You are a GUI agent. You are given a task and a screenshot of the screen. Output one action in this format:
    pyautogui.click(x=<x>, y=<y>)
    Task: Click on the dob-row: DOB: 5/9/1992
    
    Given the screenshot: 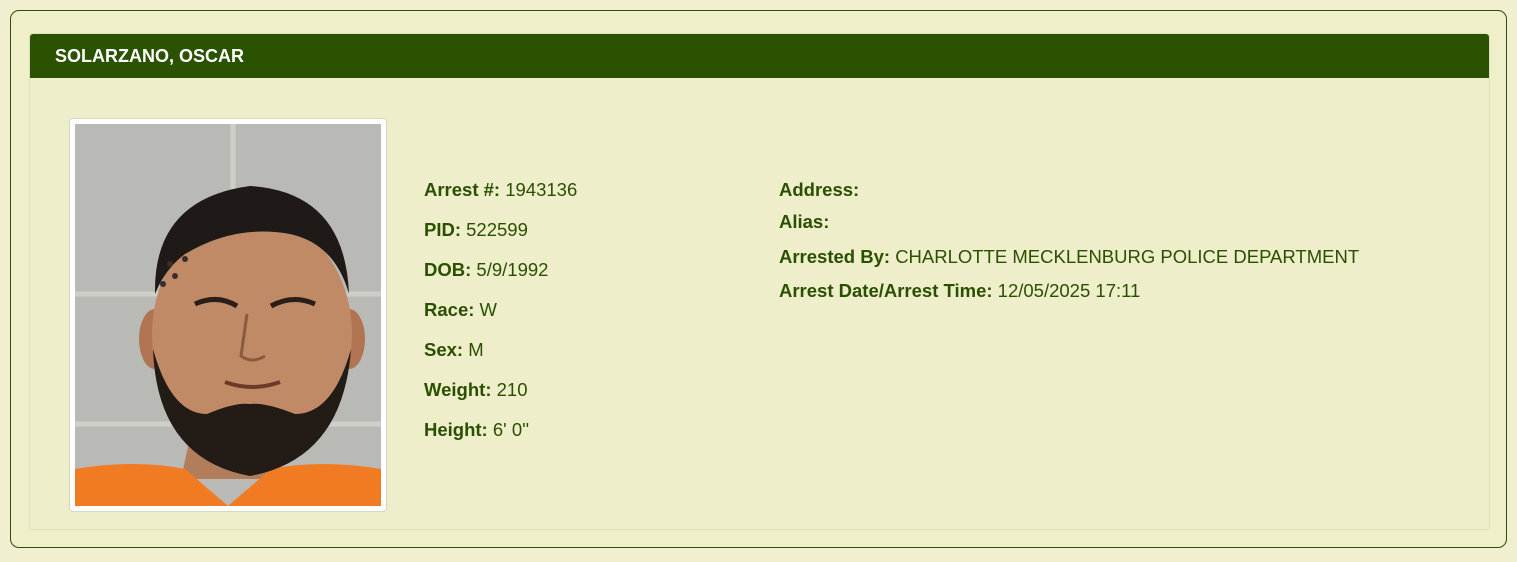 What is the action you would take?
    pyautogui.click(x=500, y=270)
    